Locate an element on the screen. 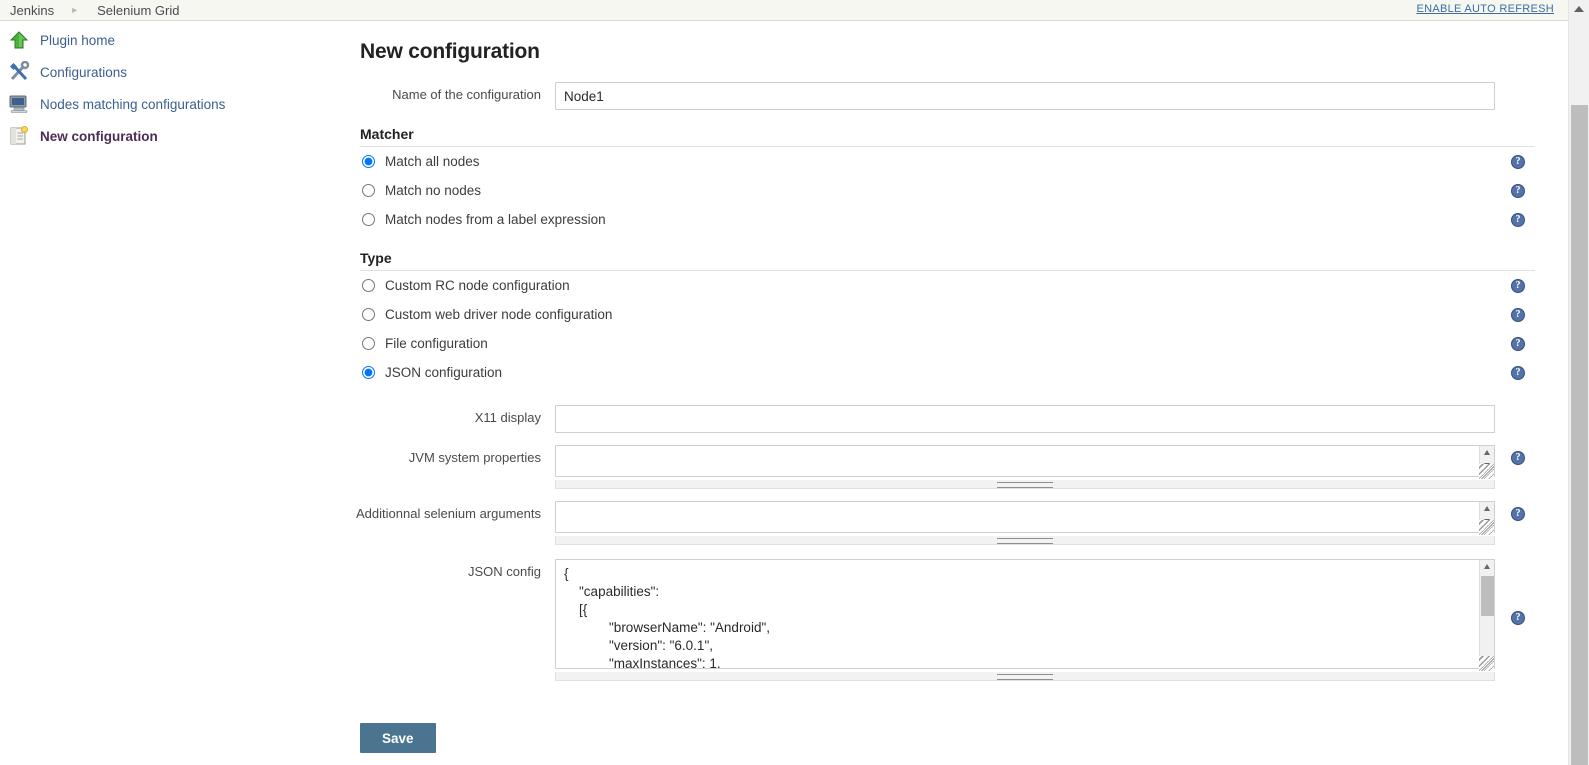 The image size is (1589, 765). json-config-row: JSON config ? is located at coordinates (947, 620).